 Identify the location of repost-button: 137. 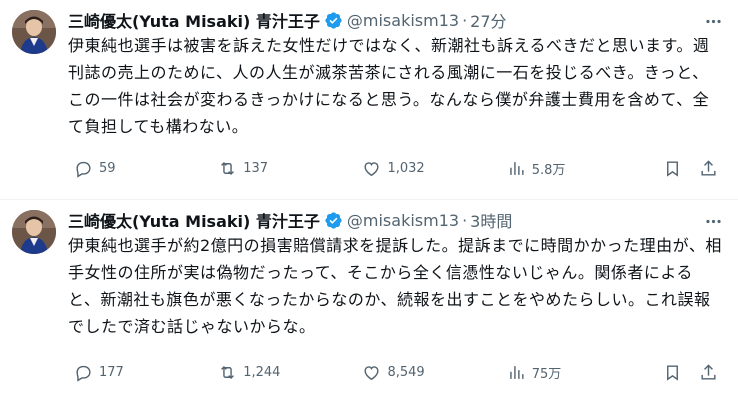
(290, 168).